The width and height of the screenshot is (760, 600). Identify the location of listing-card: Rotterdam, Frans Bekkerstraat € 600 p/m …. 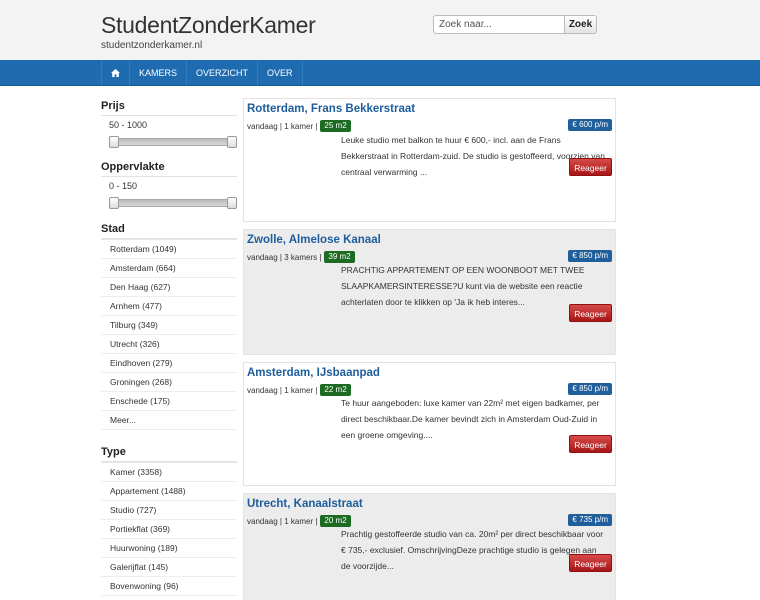
(429, 160).